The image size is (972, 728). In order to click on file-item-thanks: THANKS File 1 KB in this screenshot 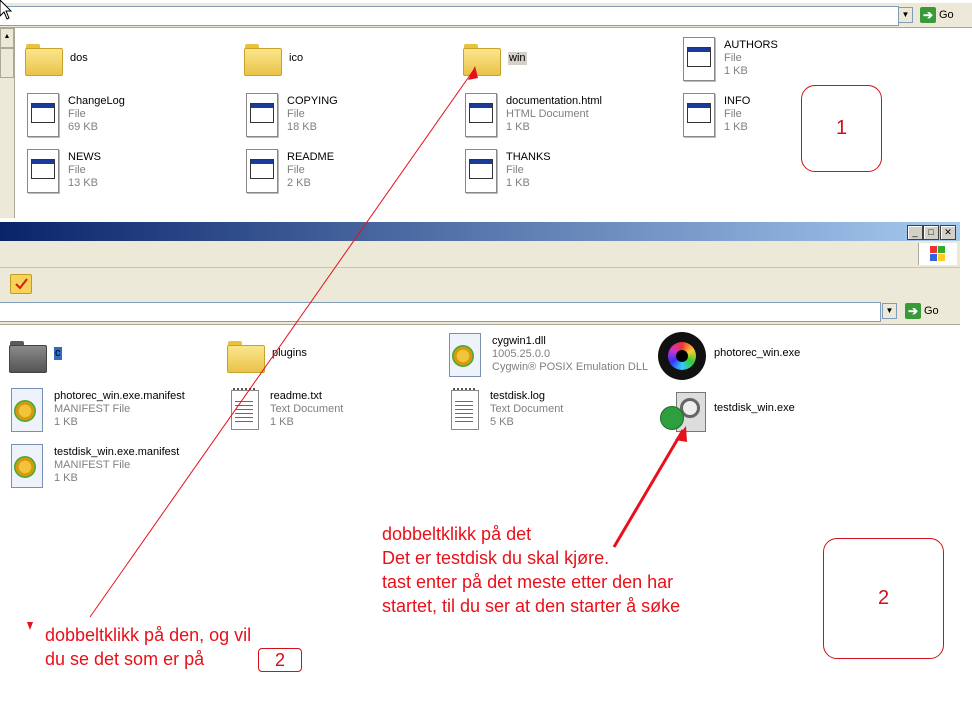, I will do `click(506, 171)`.